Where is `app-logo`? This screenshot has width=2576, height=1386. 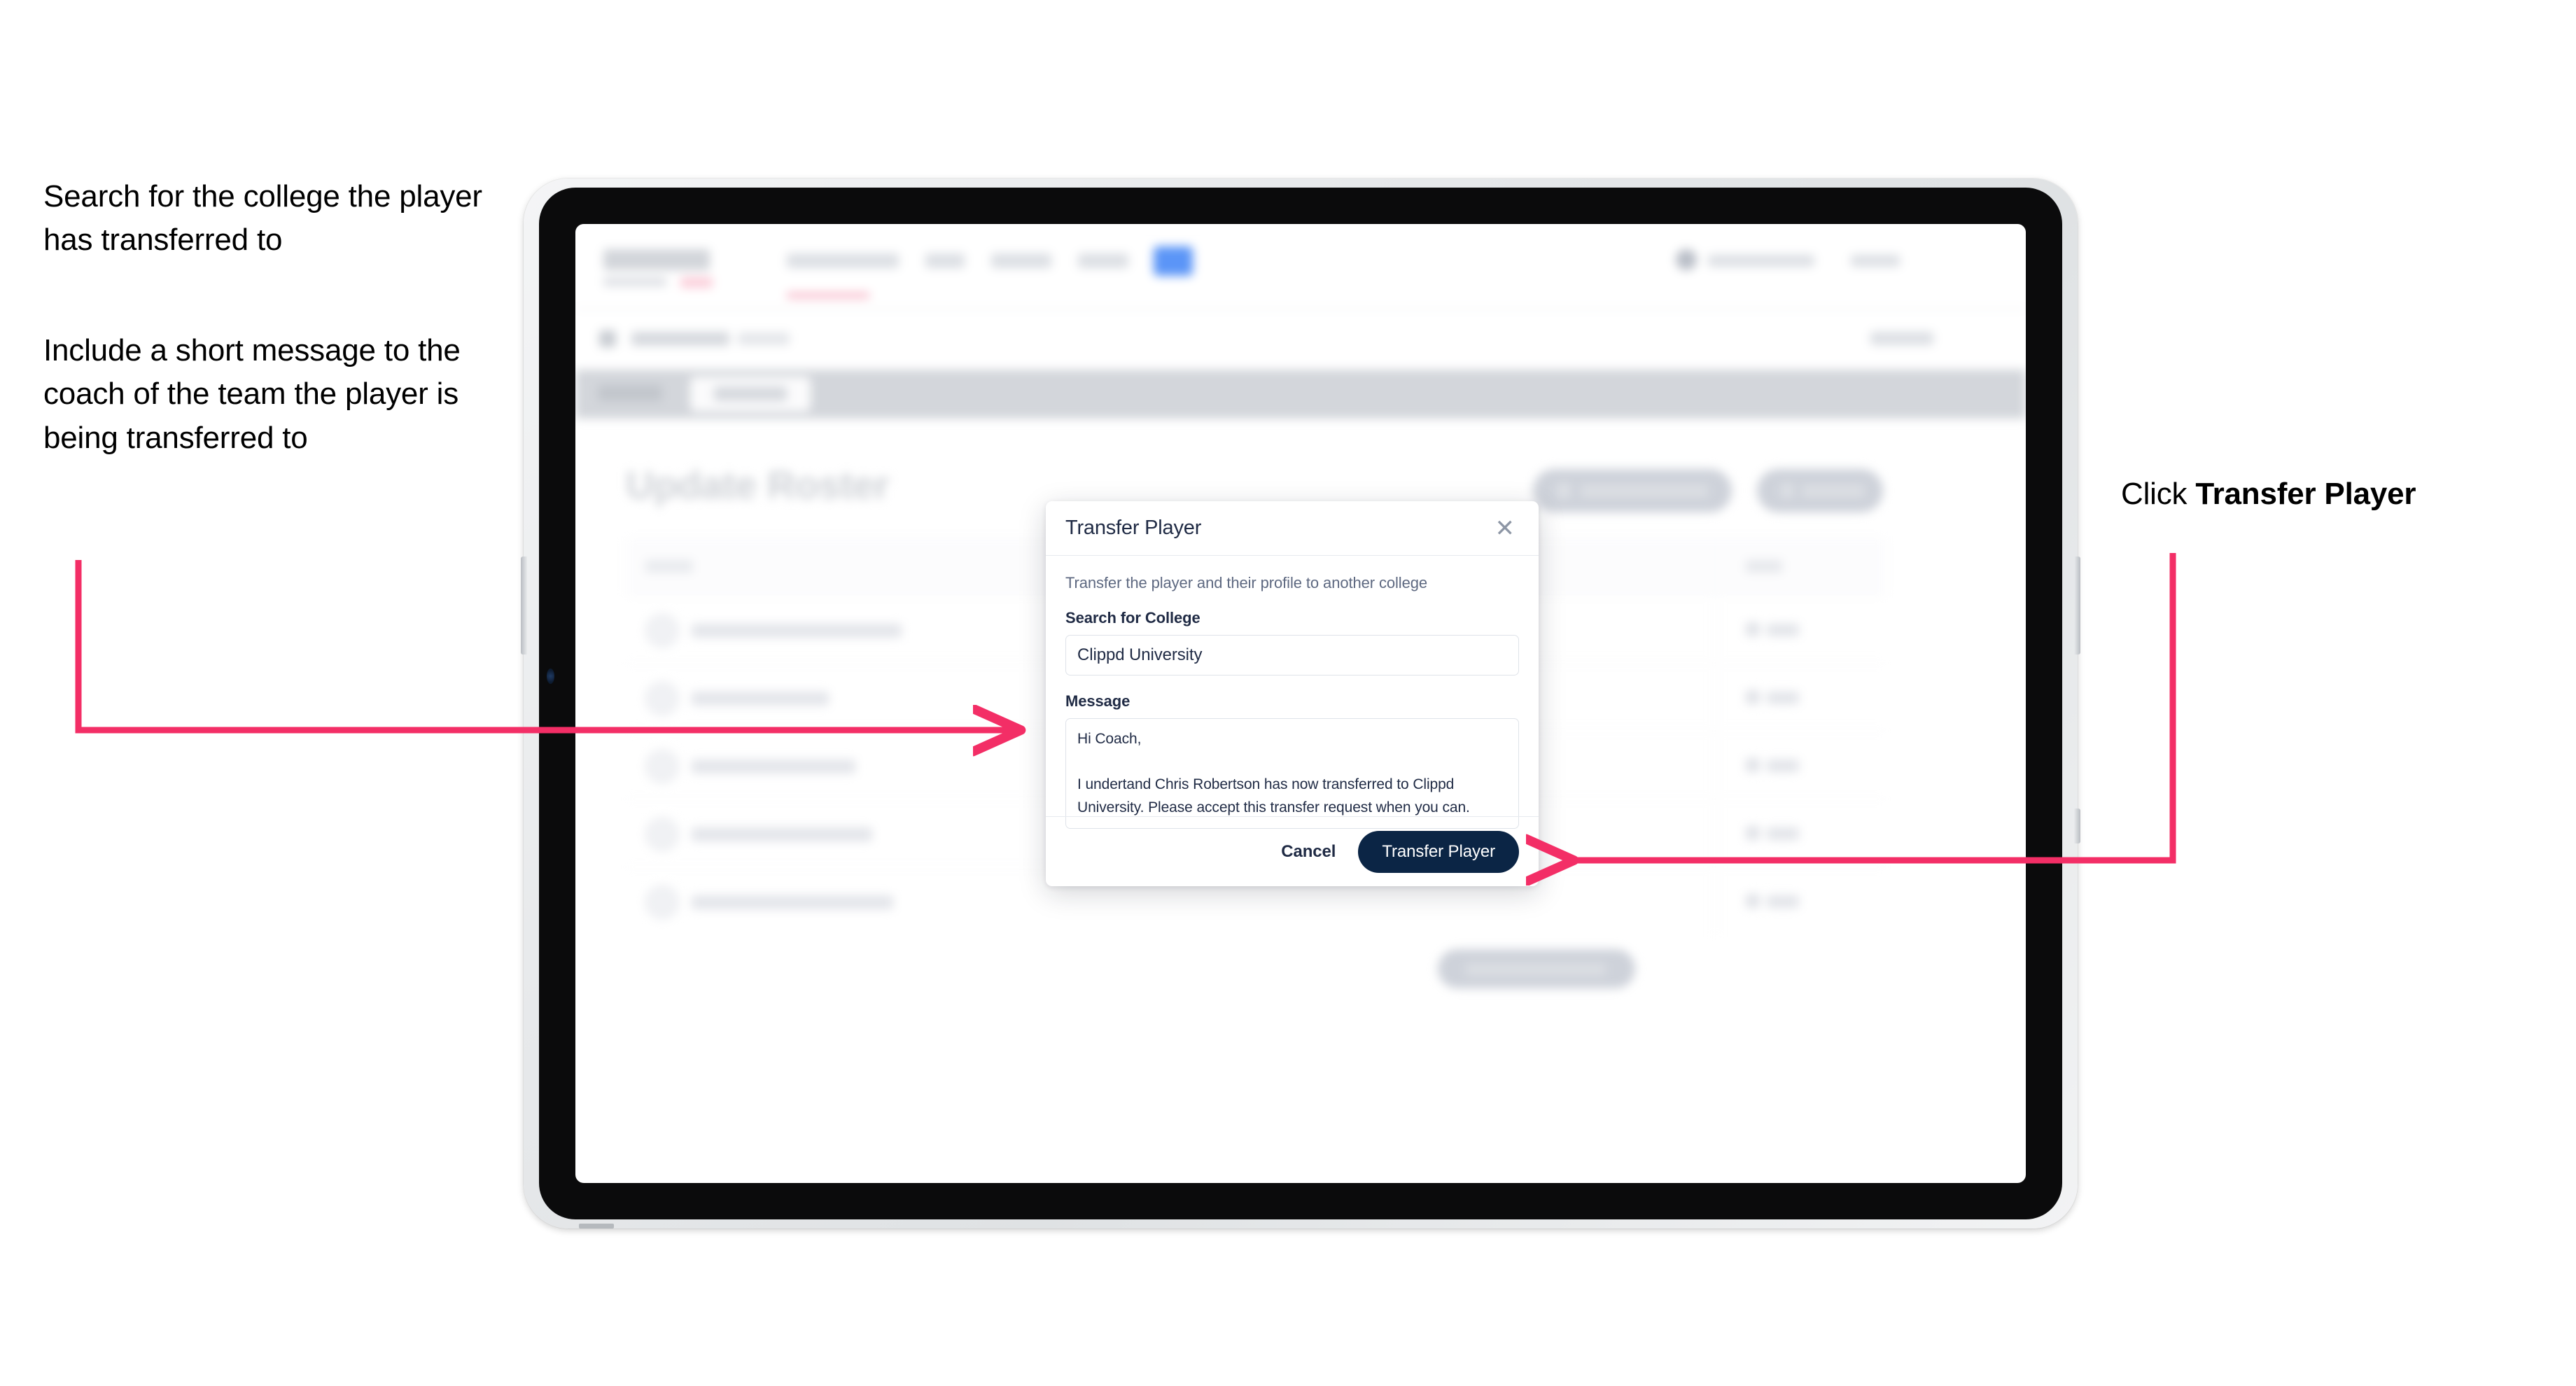
app-logo is located at coordinates (656, 259).